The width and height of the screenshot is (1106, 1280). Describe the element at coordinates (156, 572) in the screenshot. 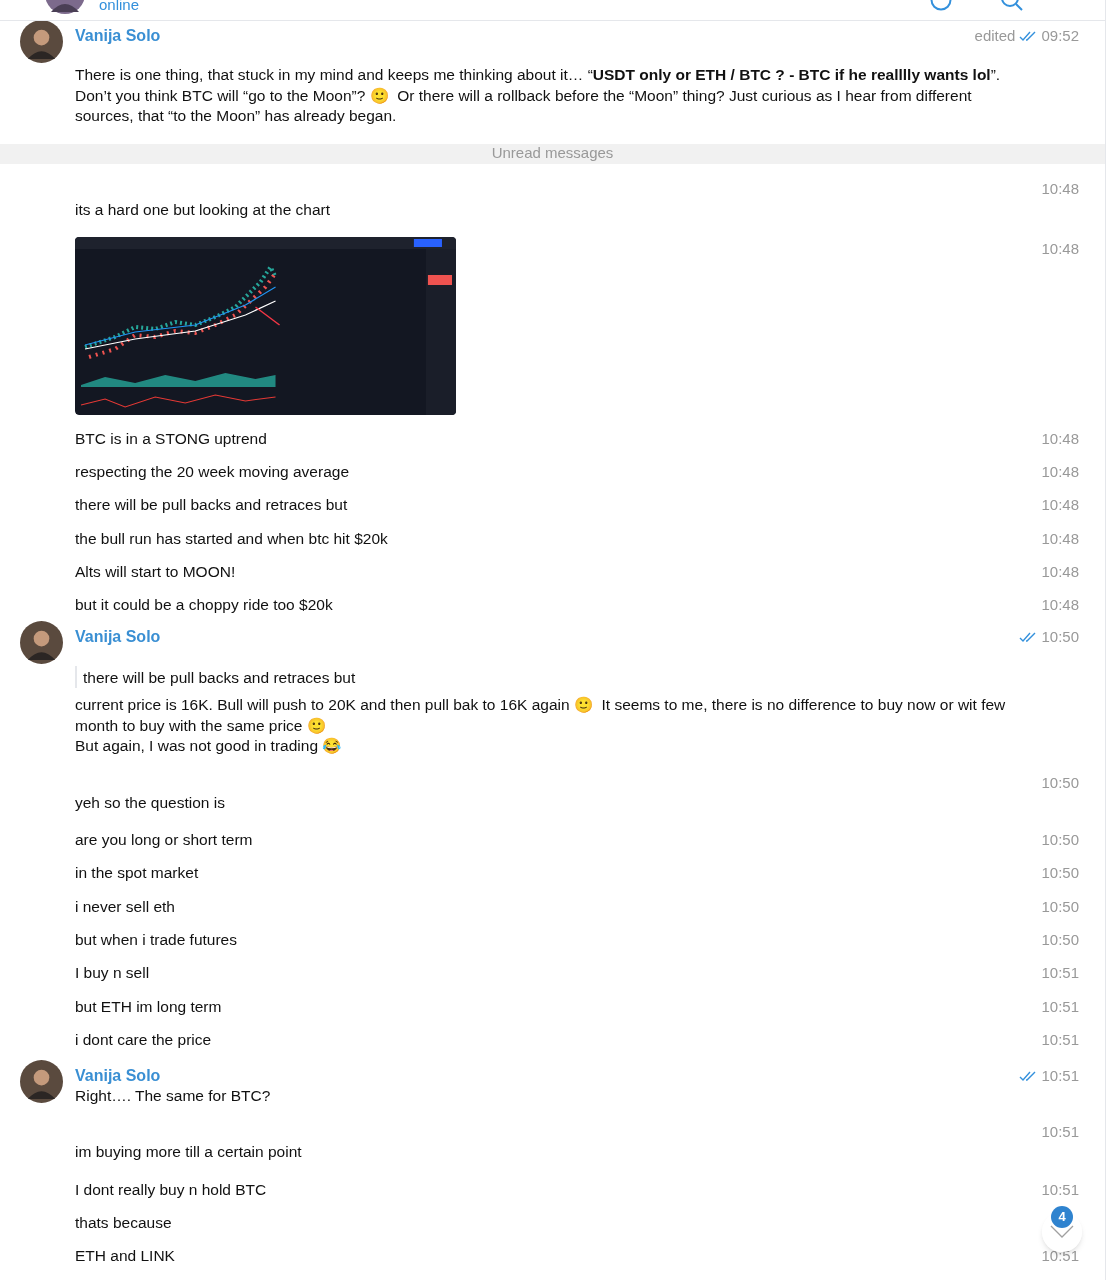

I see `message-text: Alts will start to MOON!` at that location.